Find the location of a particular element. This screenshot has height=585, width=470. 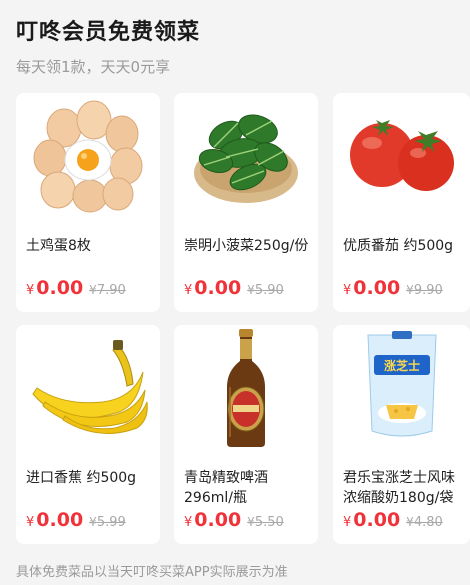

price-row: ¥0.00 ¥5.50 is located at coordinates (234, 520).